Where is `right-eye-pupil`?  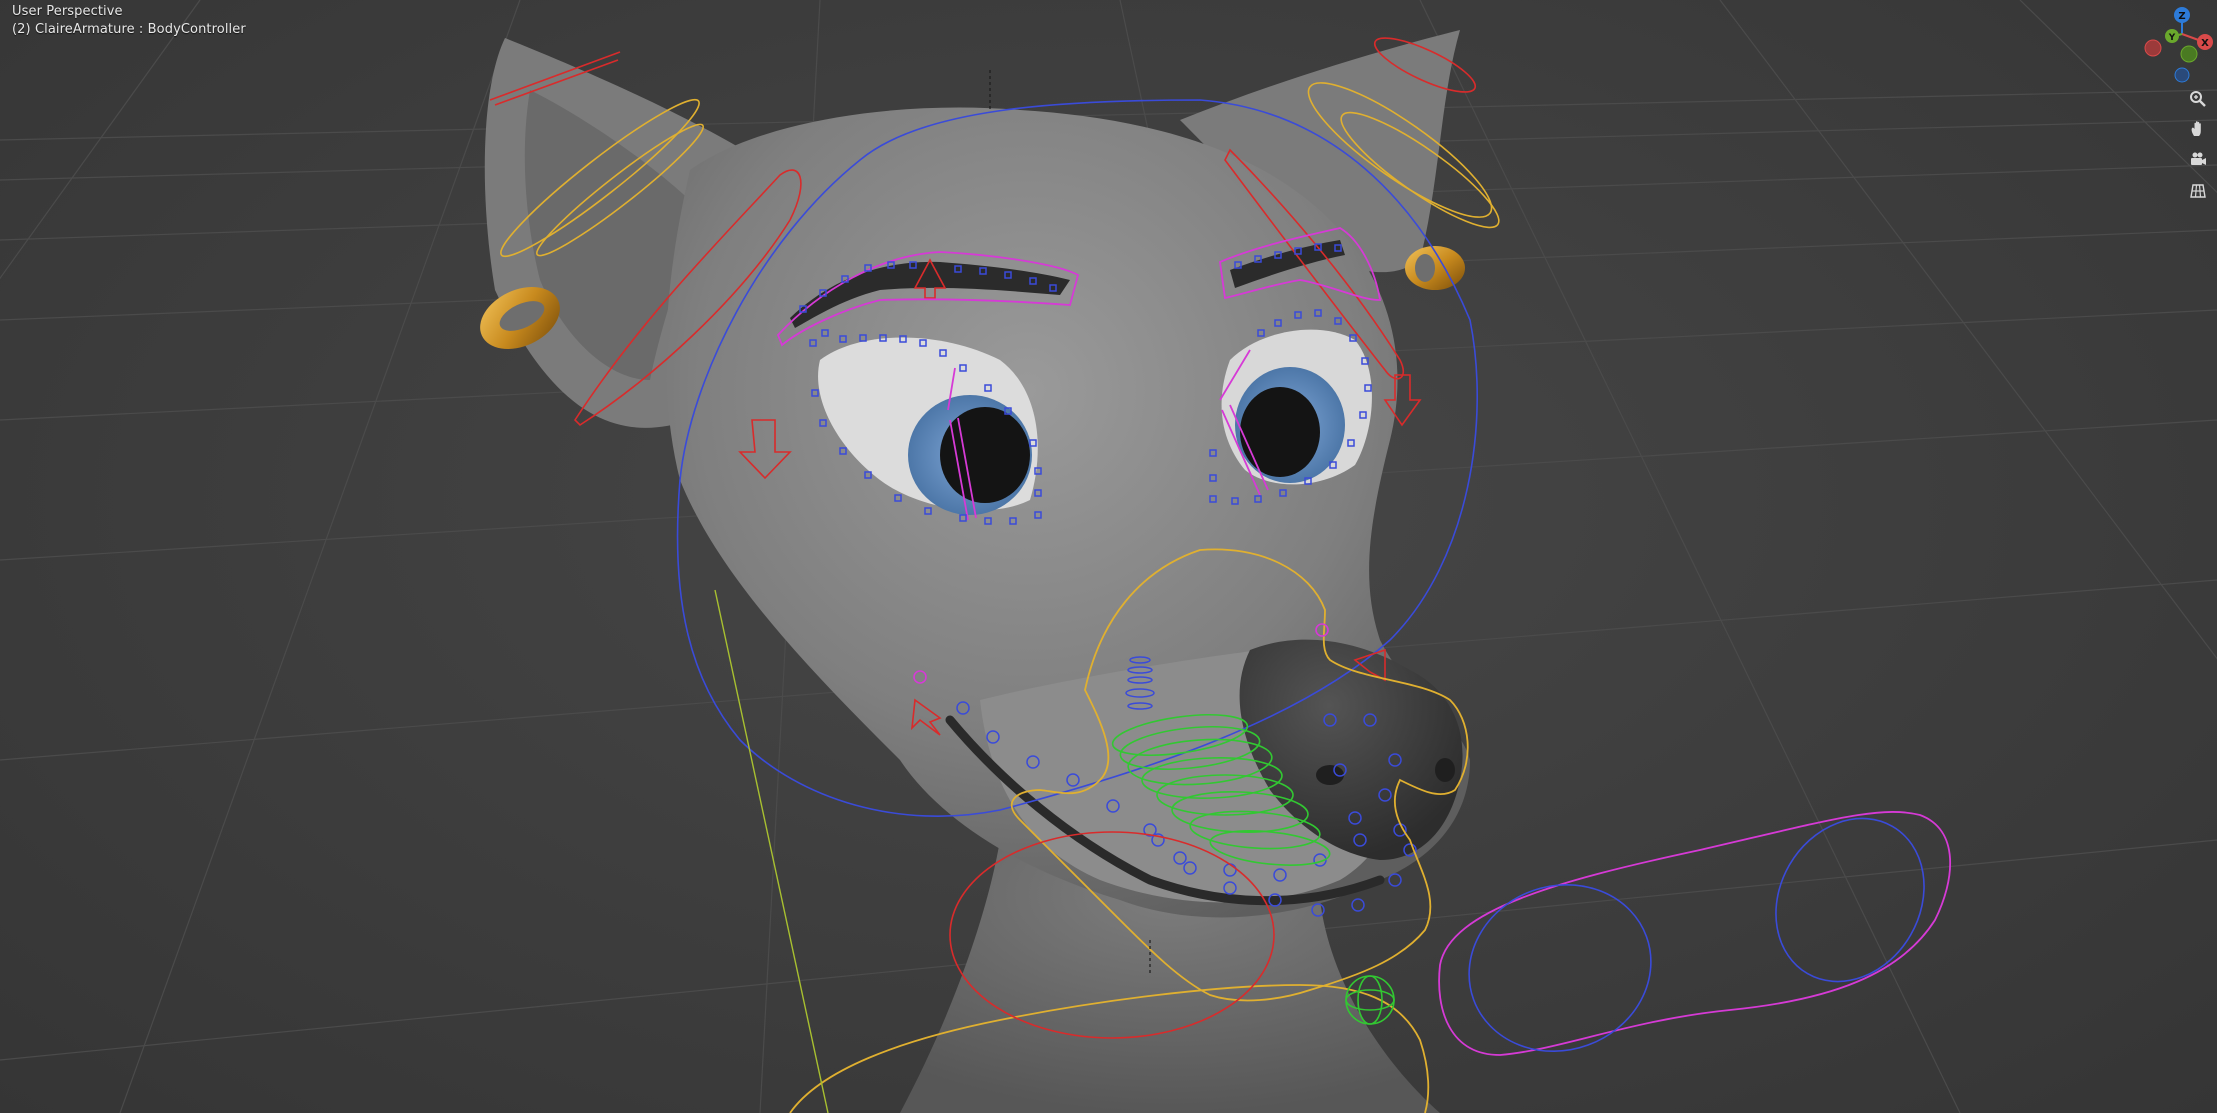 right-eye-pupil is located at coordinates (1280, 432).